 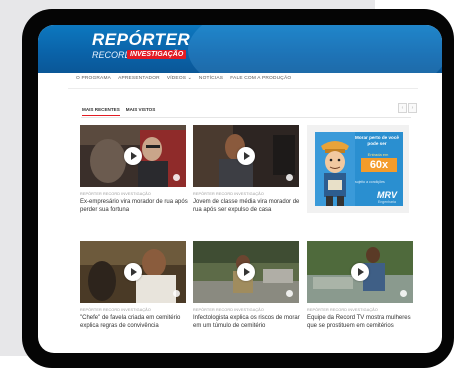 I want to click on ad-footnote: sujeito a condições, so click(x=370, y=182).